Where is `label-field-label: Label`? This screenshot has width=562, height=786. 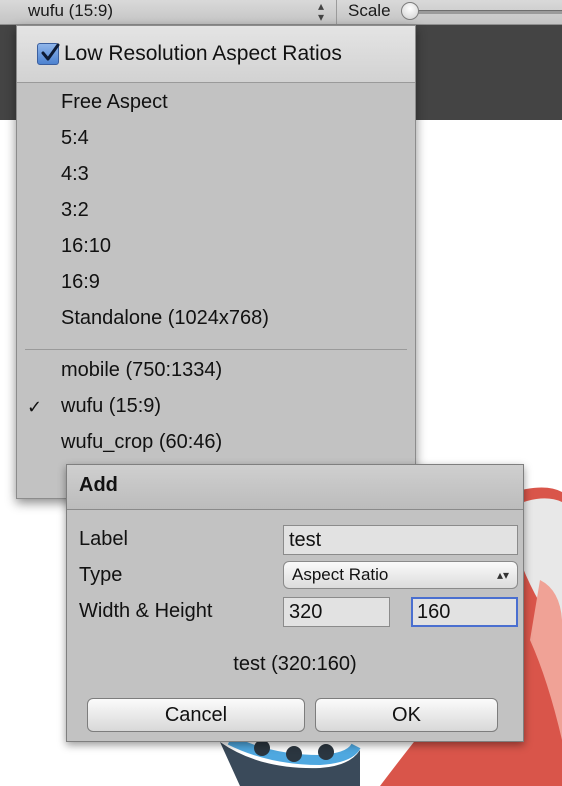
label-field-label: Label is located at coordinates (103, 539).